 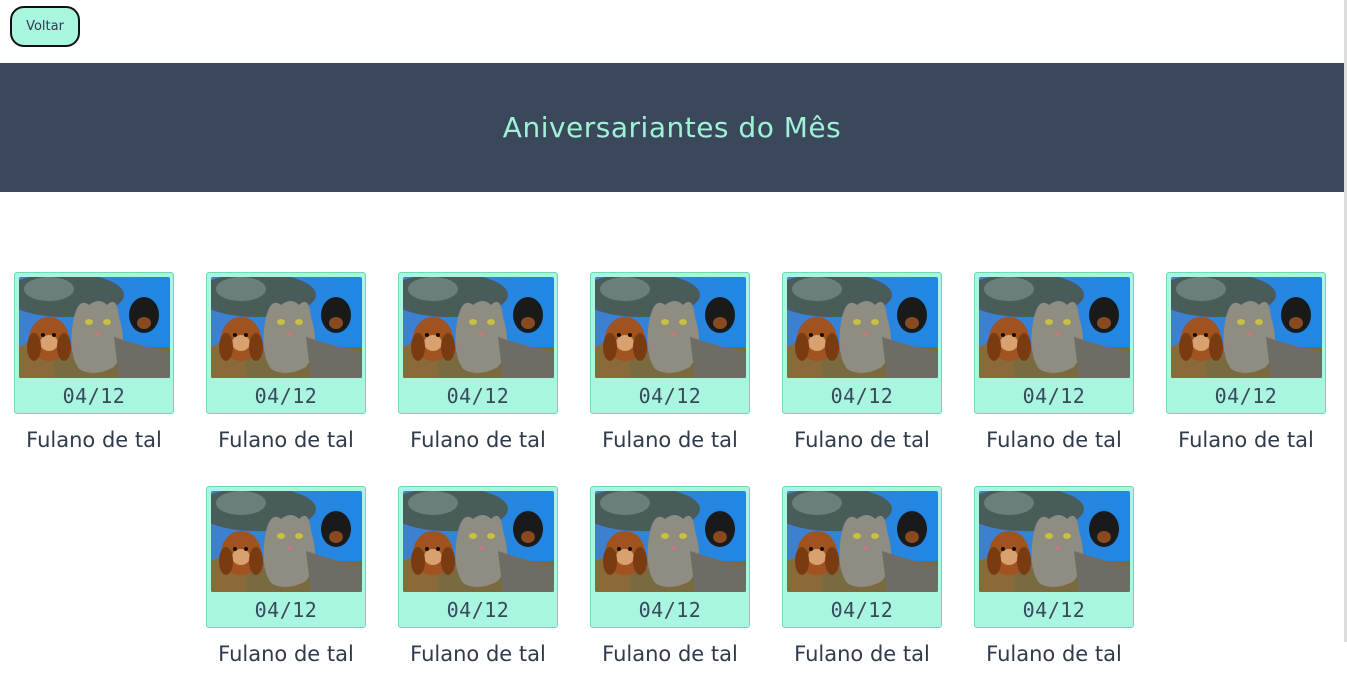 I want to click on page-title: Aniversariantes do Mês, so click(x=672, y=127).